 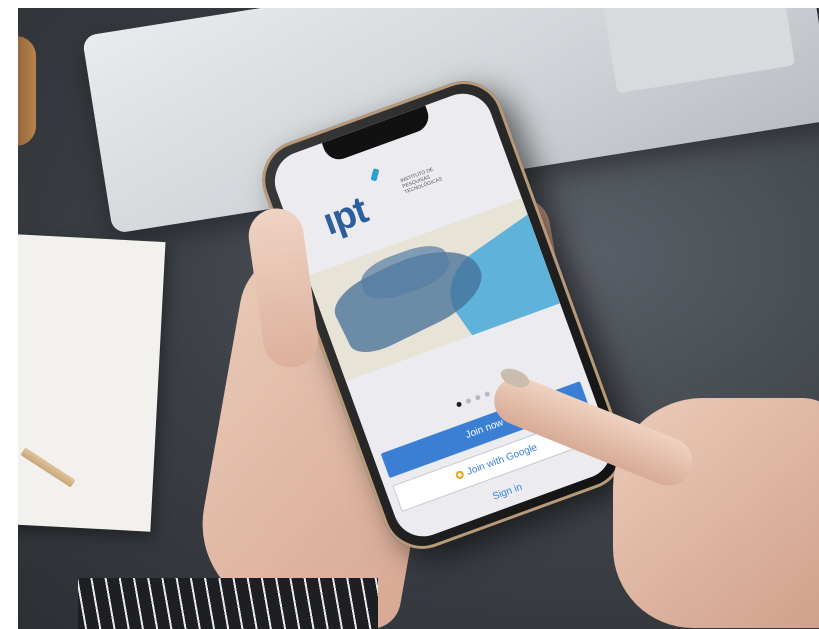 I want to click on carousel-dots, so click(x=473, y=399).